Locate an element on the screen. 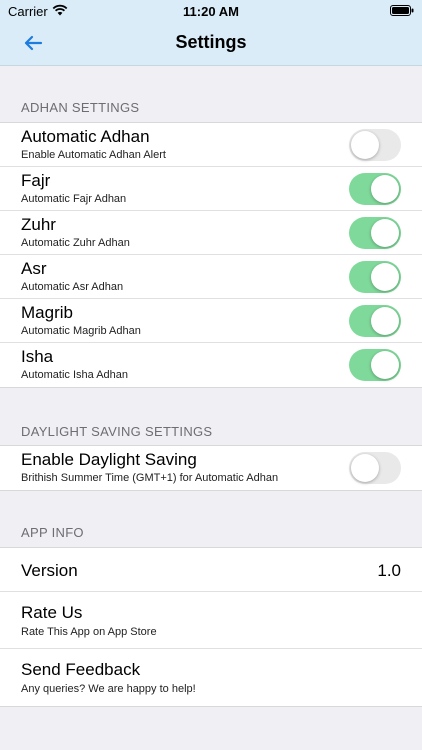 The height and width of the screenshot is (750, 422). zuhr-toggle is located at coordinates (375, 233).